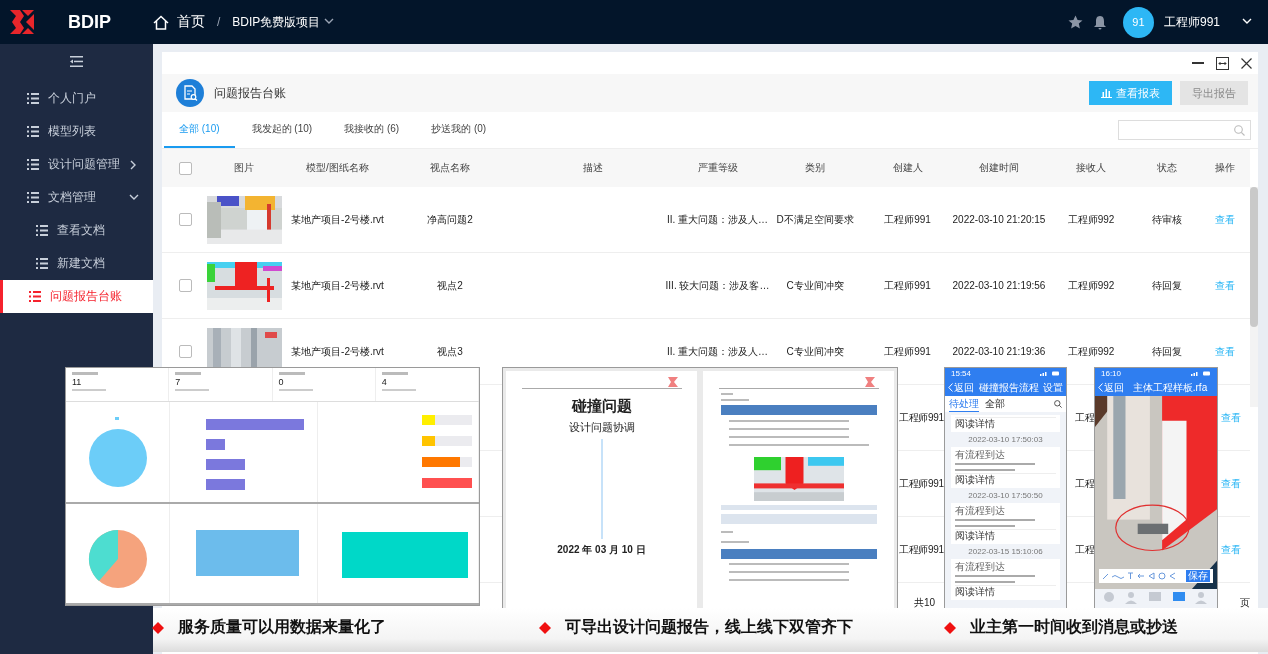 Image resolution: width=1268 pixels, height=654 pixels. Describe the element at coordinates (77, 382) in the screenshot. I see `stat-value: 11` at that location.